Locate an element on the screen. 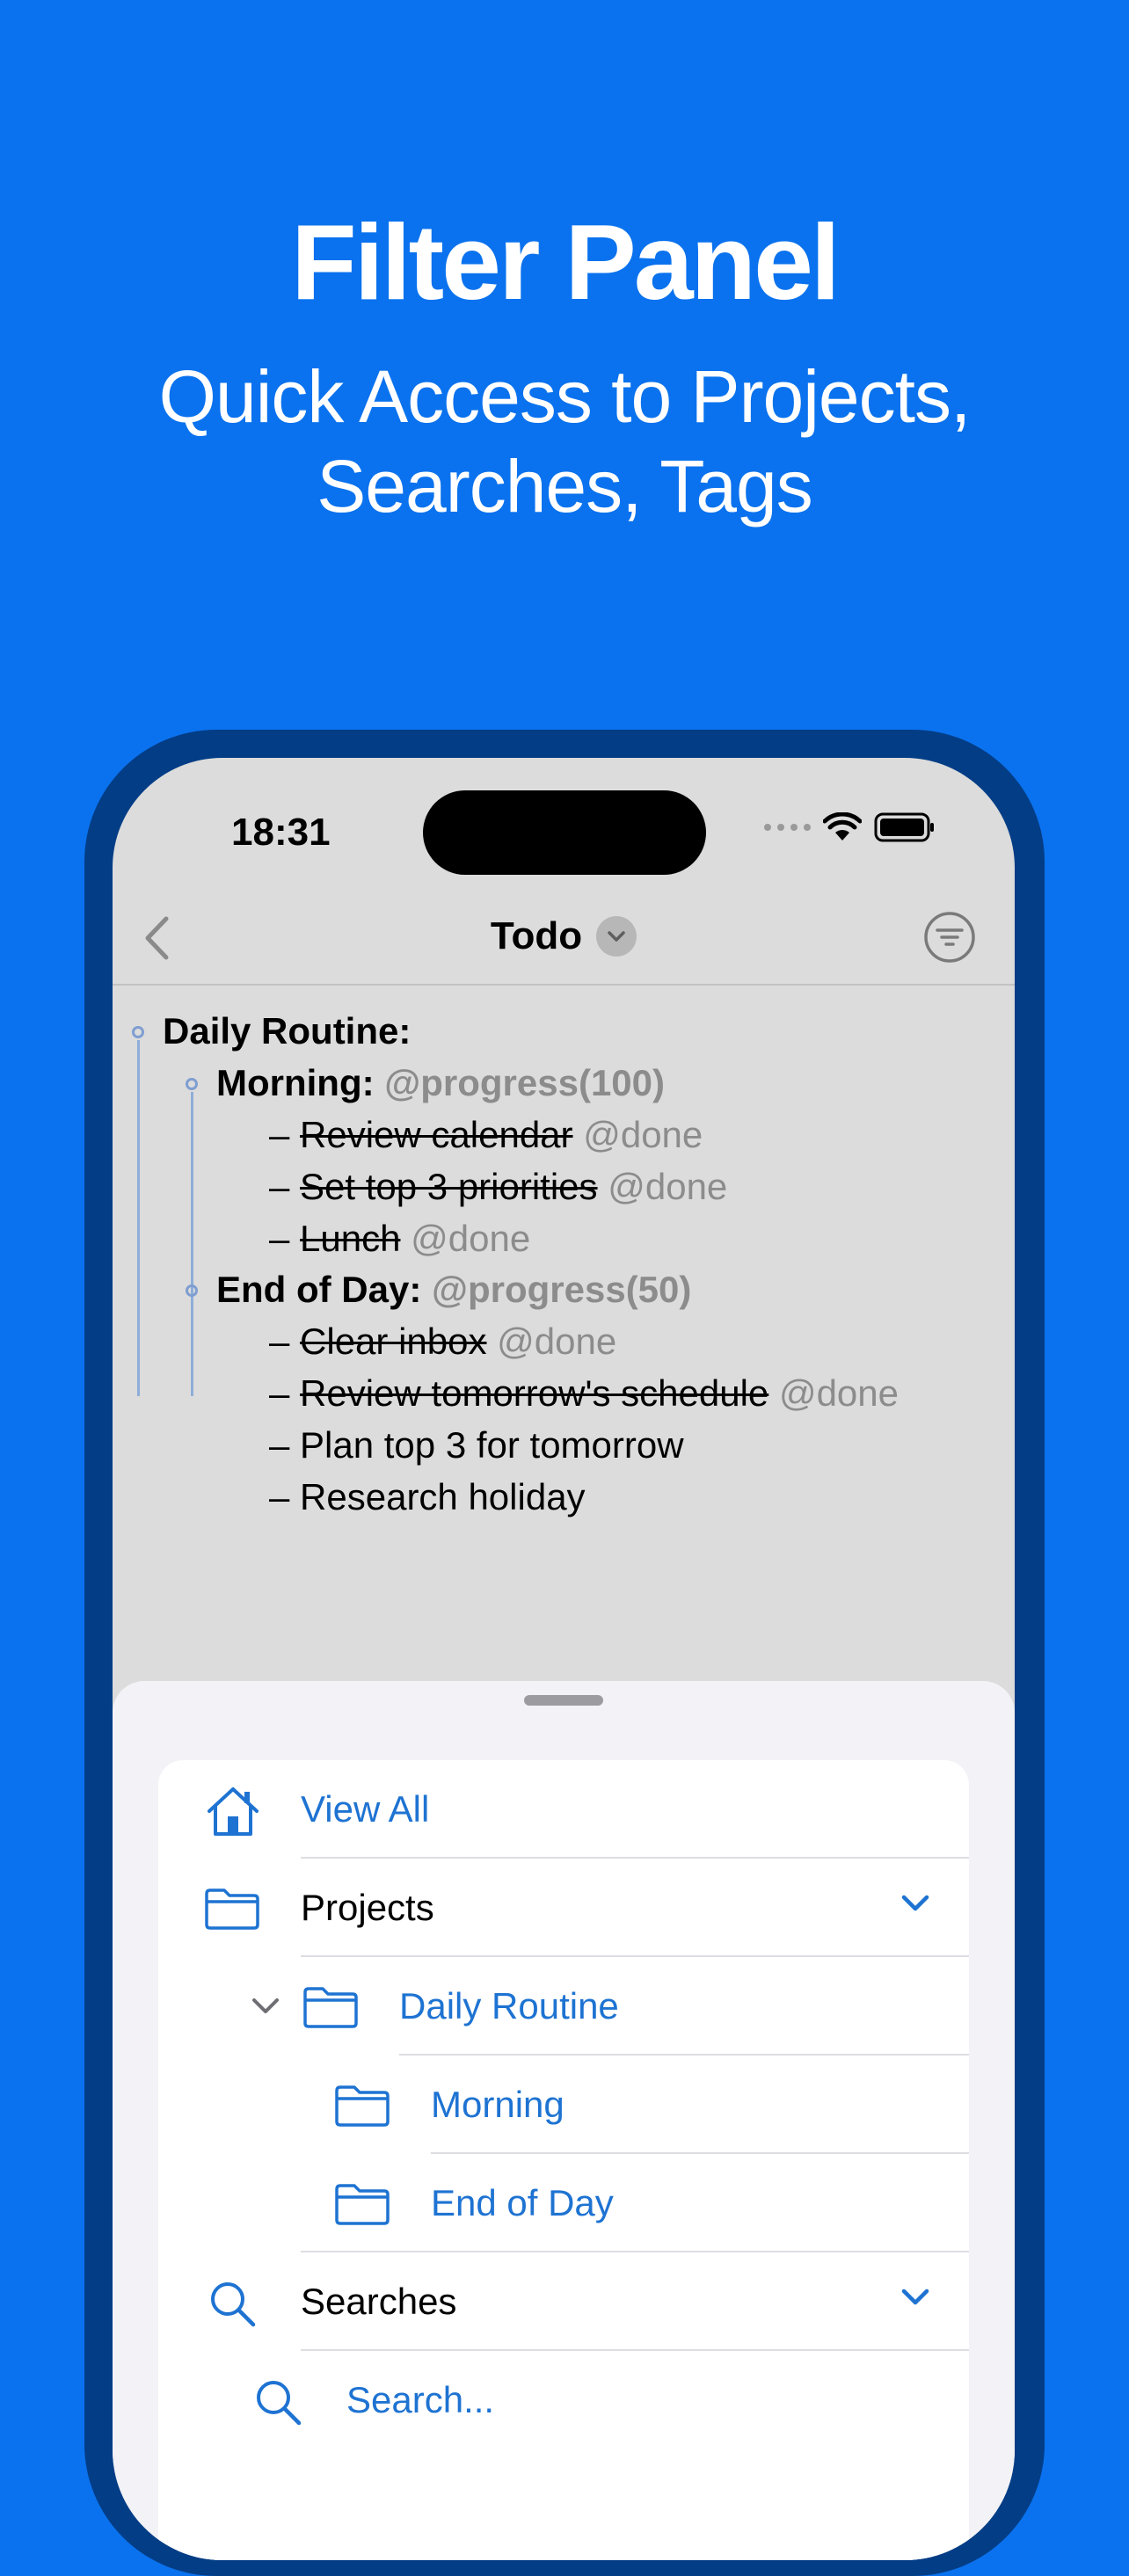  battery-icon is located at coordinates (904, 827).